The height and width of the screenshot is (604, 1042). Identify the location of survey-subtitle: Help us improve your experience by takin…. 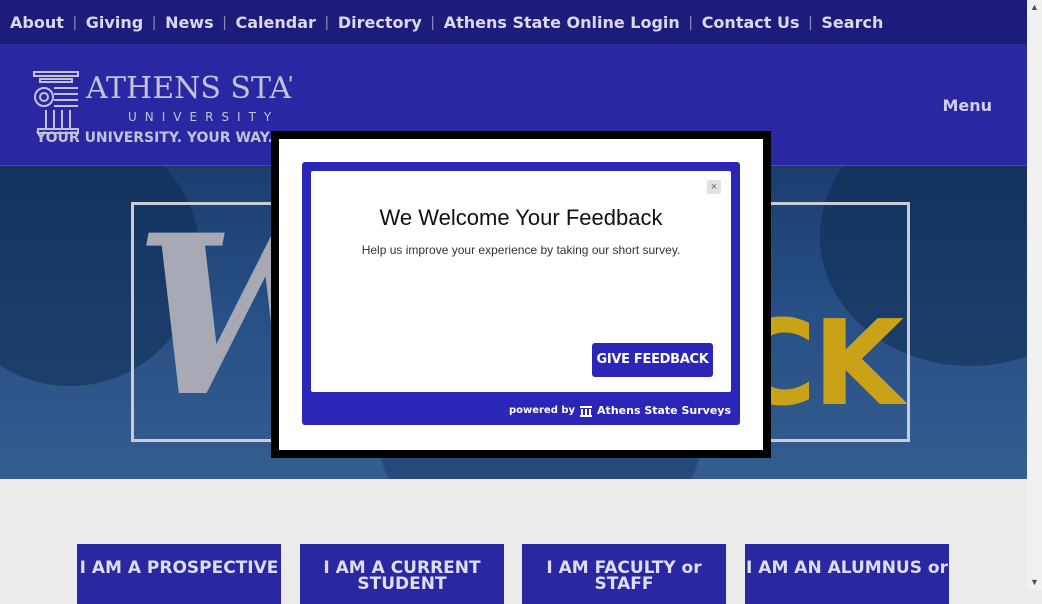
(521, 250).